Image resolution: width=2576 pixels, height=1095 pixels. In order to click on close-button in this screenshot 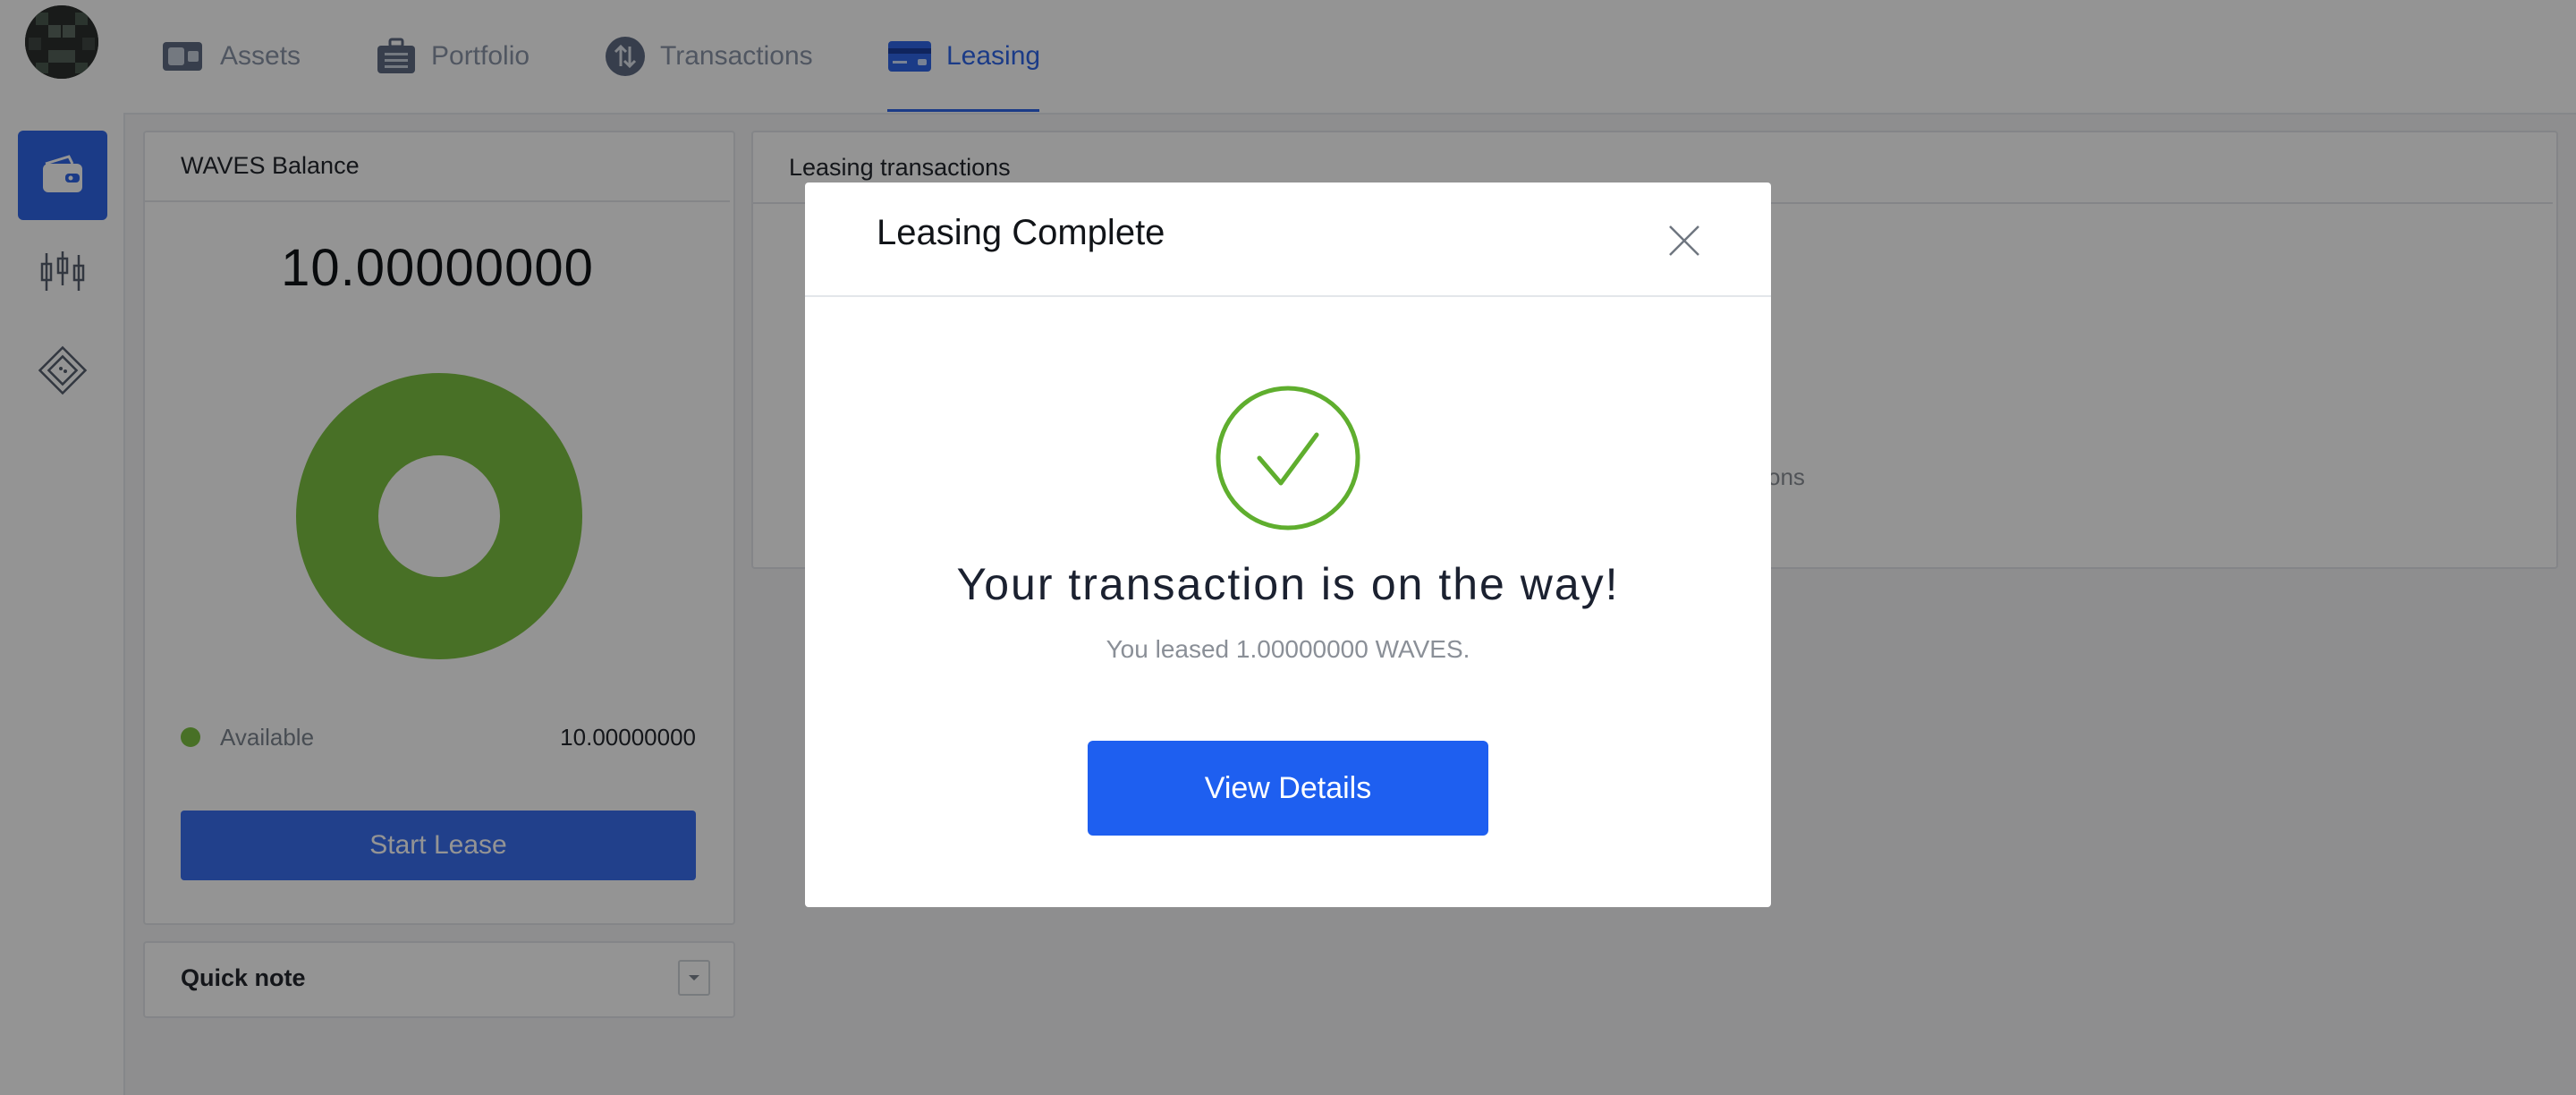, I will do `click(1684, 241)`.